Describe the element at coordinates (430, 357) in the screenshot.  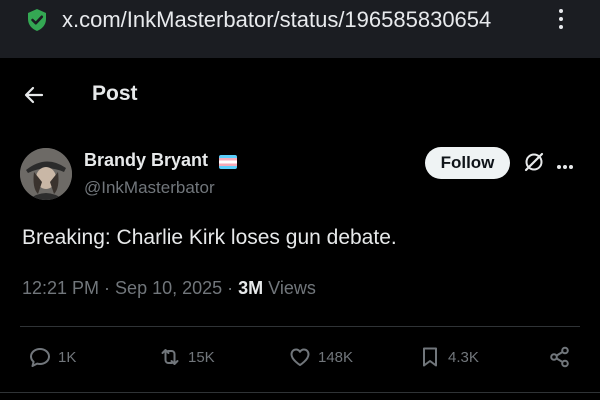
I see `bookmark-icon` at that location.